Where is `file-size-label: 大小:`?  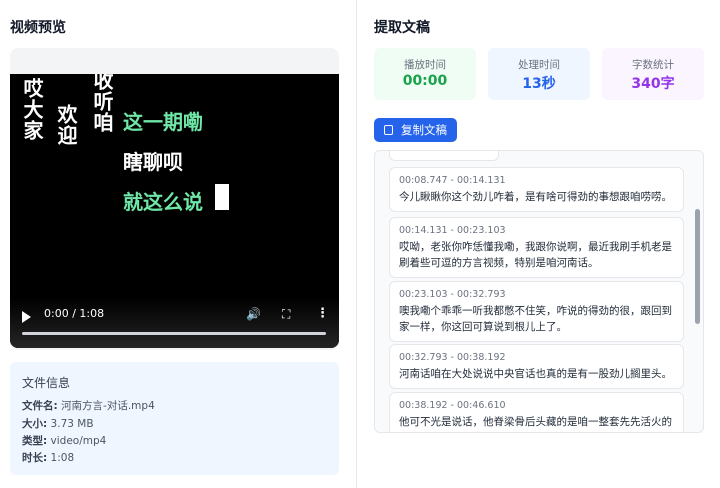
file-size-label: 大小: is located at coordinates (35, 424).